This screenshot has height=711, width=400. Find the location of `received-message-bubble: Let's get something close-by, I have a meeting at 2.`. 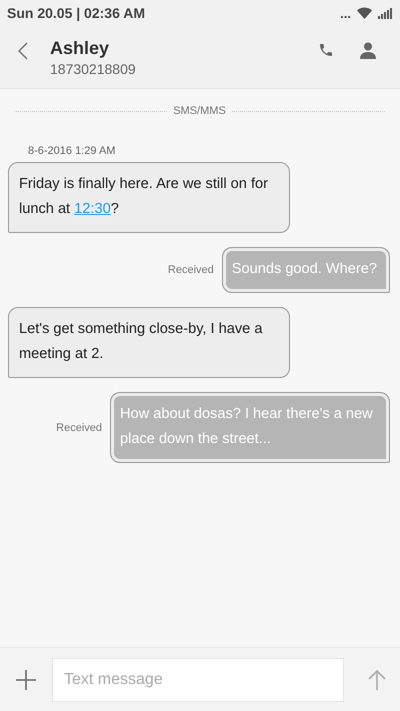

received-message-bubble: Let's get something close-by, I have a meeting at 2. is located at coordinates (149, 342).